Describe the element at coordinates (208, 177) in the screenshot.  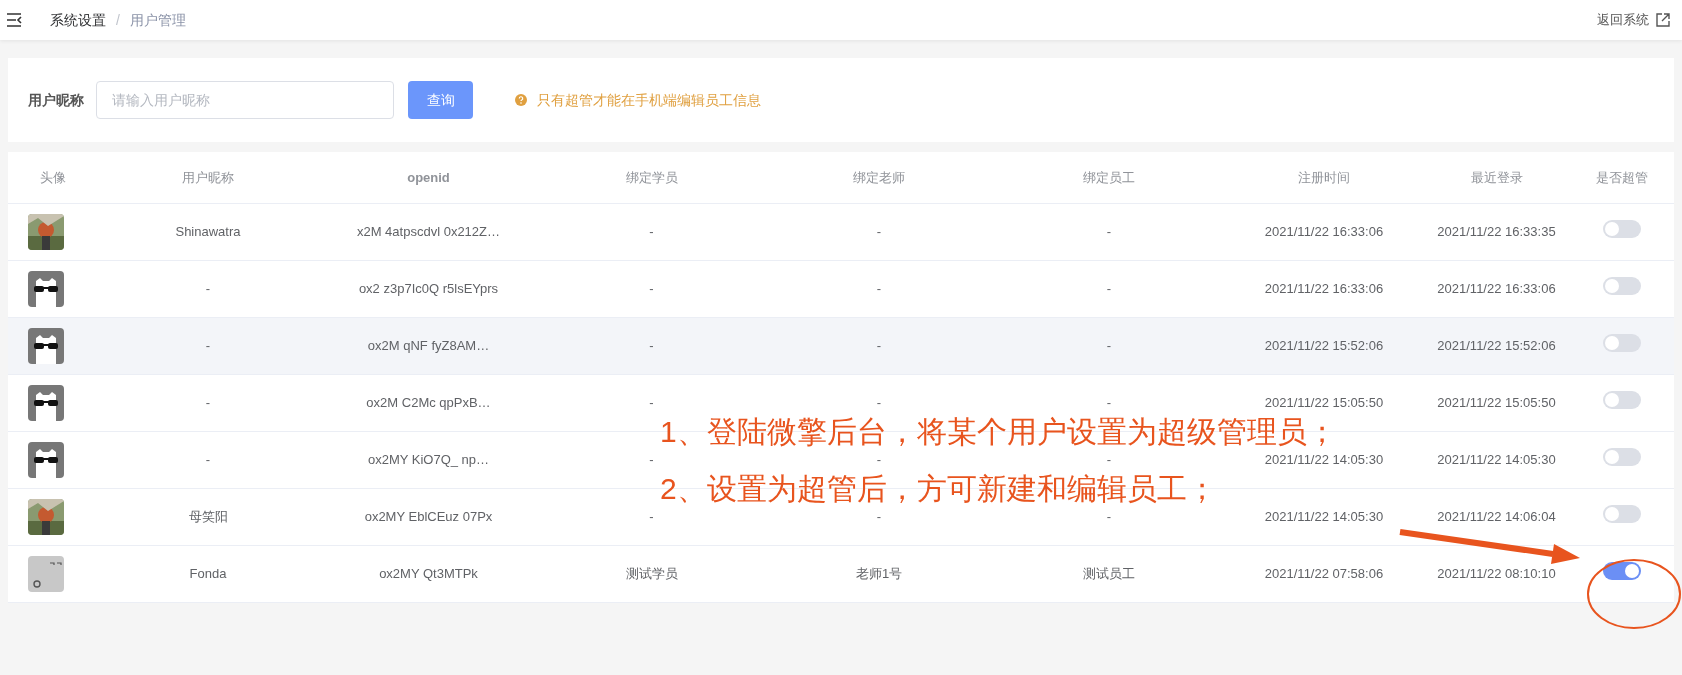
I see `column-header: 用户昵称` at that location.